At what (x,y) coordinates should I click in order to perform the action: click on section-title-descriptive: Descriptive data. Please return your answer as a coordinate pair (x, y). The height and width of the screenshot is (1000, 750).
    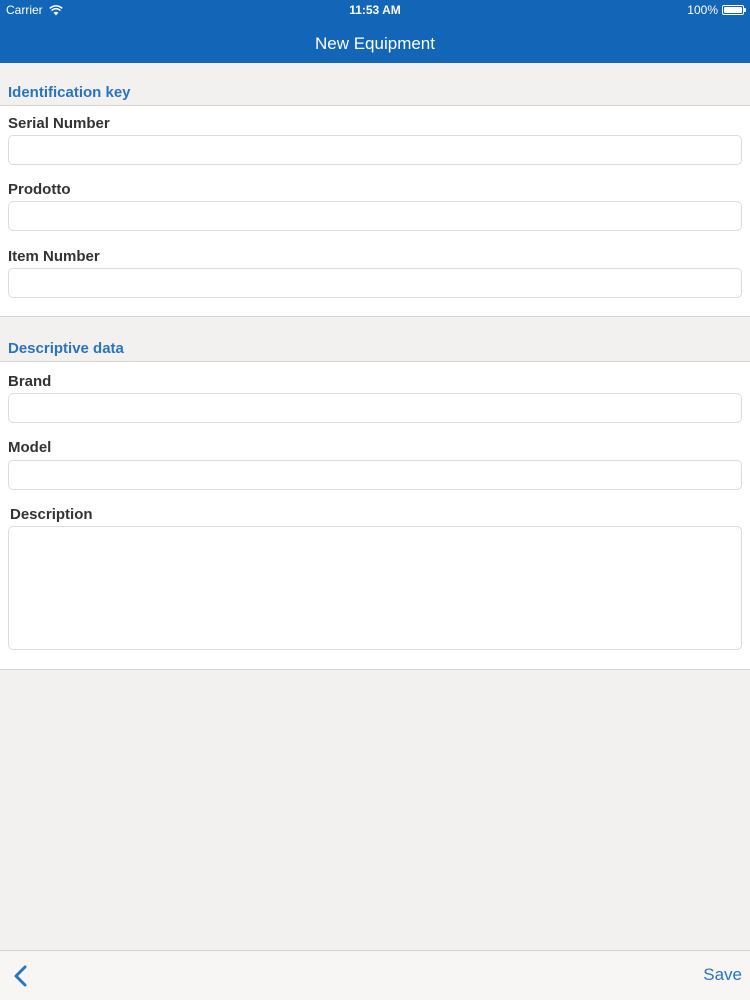
    Looking at the image, I should click on (66, 348).